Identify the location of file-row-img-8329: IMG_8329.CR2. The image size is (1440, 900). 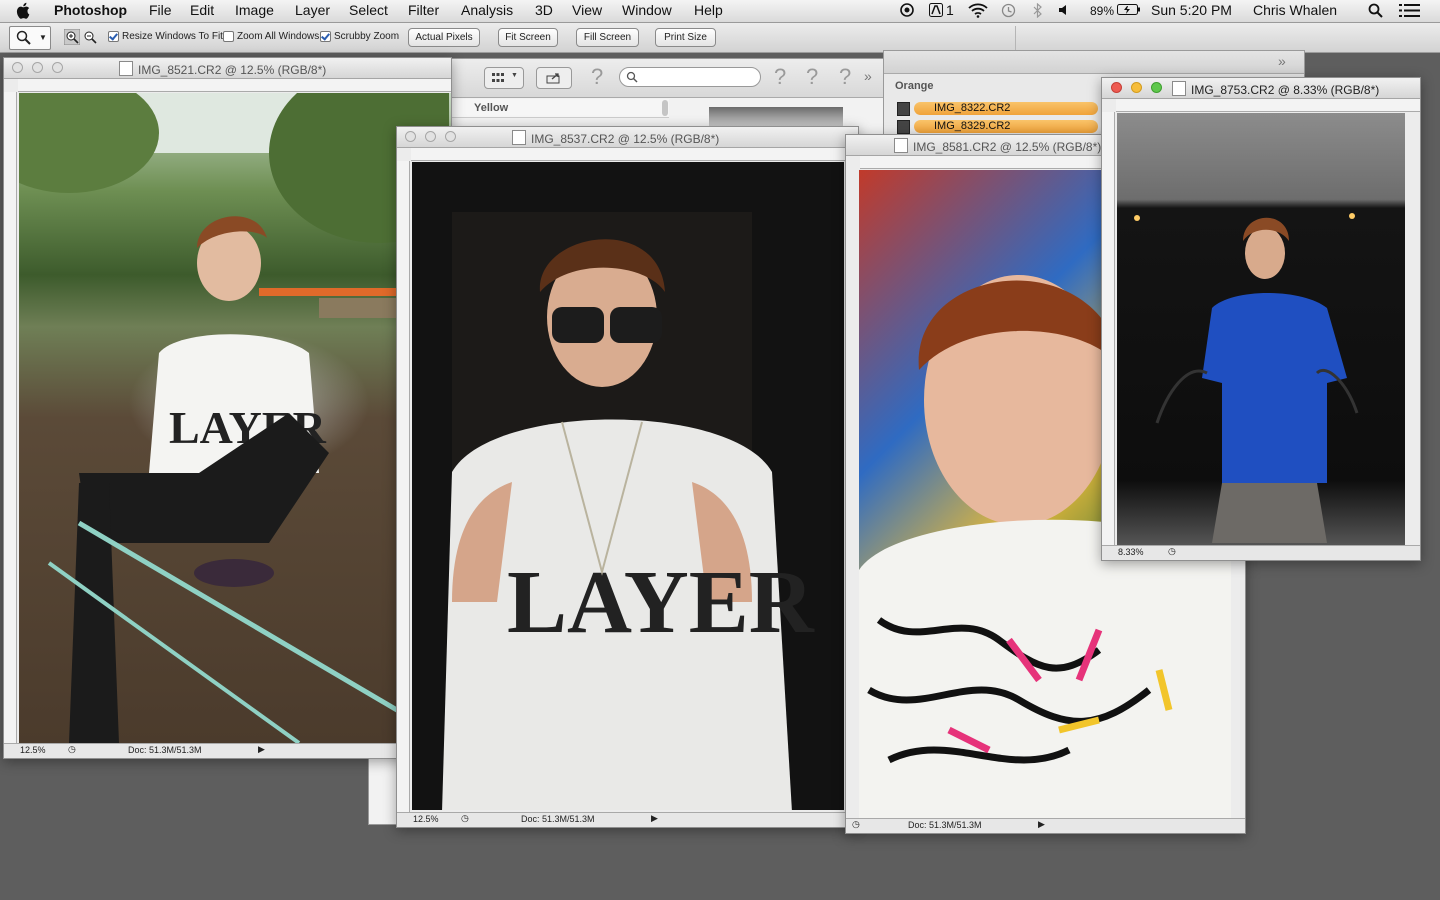
(997, 127).